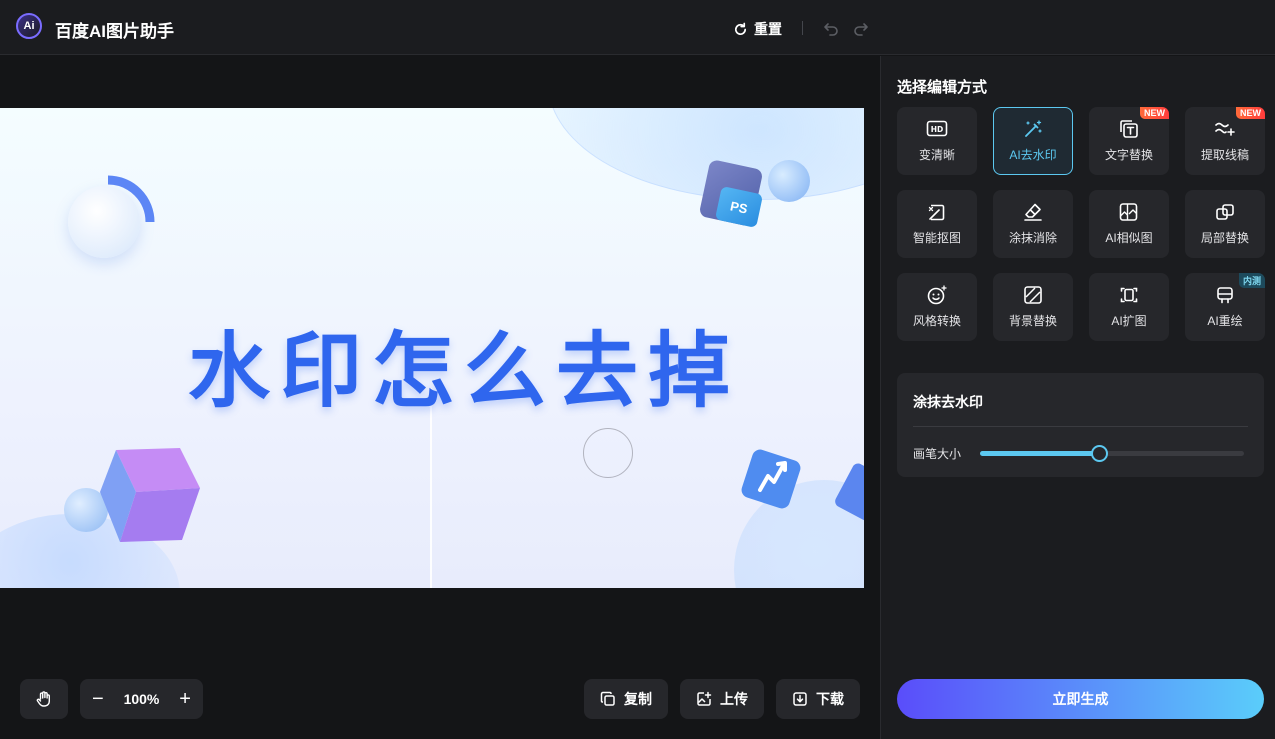 Image resolution: width=1275 pixels, height=739 pixels. Describe the element at coordinates (739, 207) in the screenshot. I see `ps-badge: PS` at that location.